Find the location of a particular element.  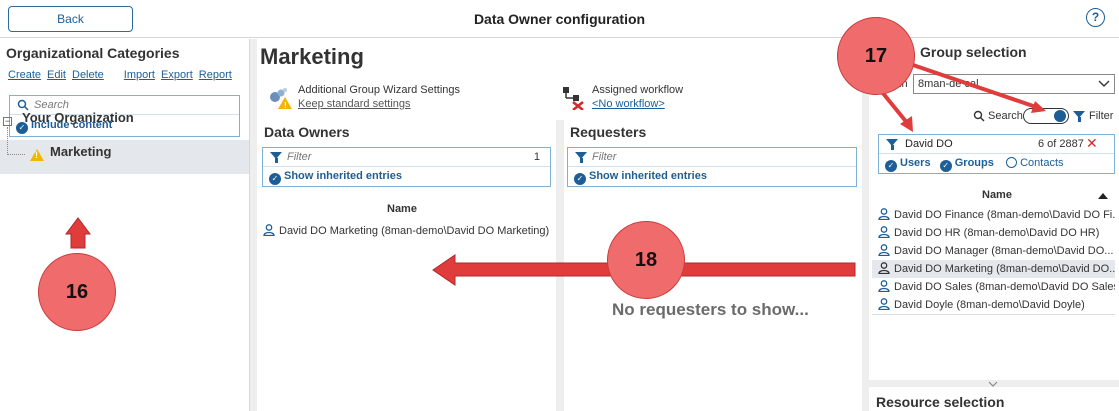

arrow-17b-head is located at coordinates (1038, 107).